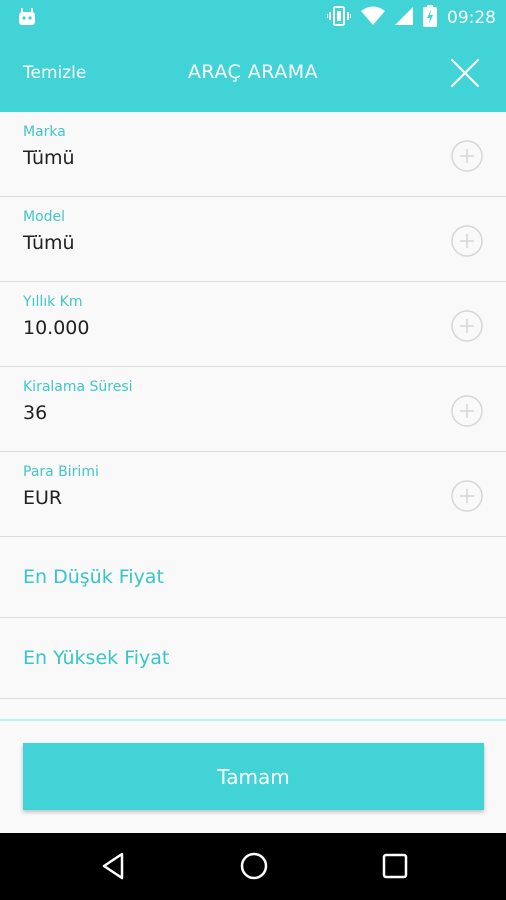 This screenshot has width=506, height=900. I want to click on battery-icon, so click(430, 18).